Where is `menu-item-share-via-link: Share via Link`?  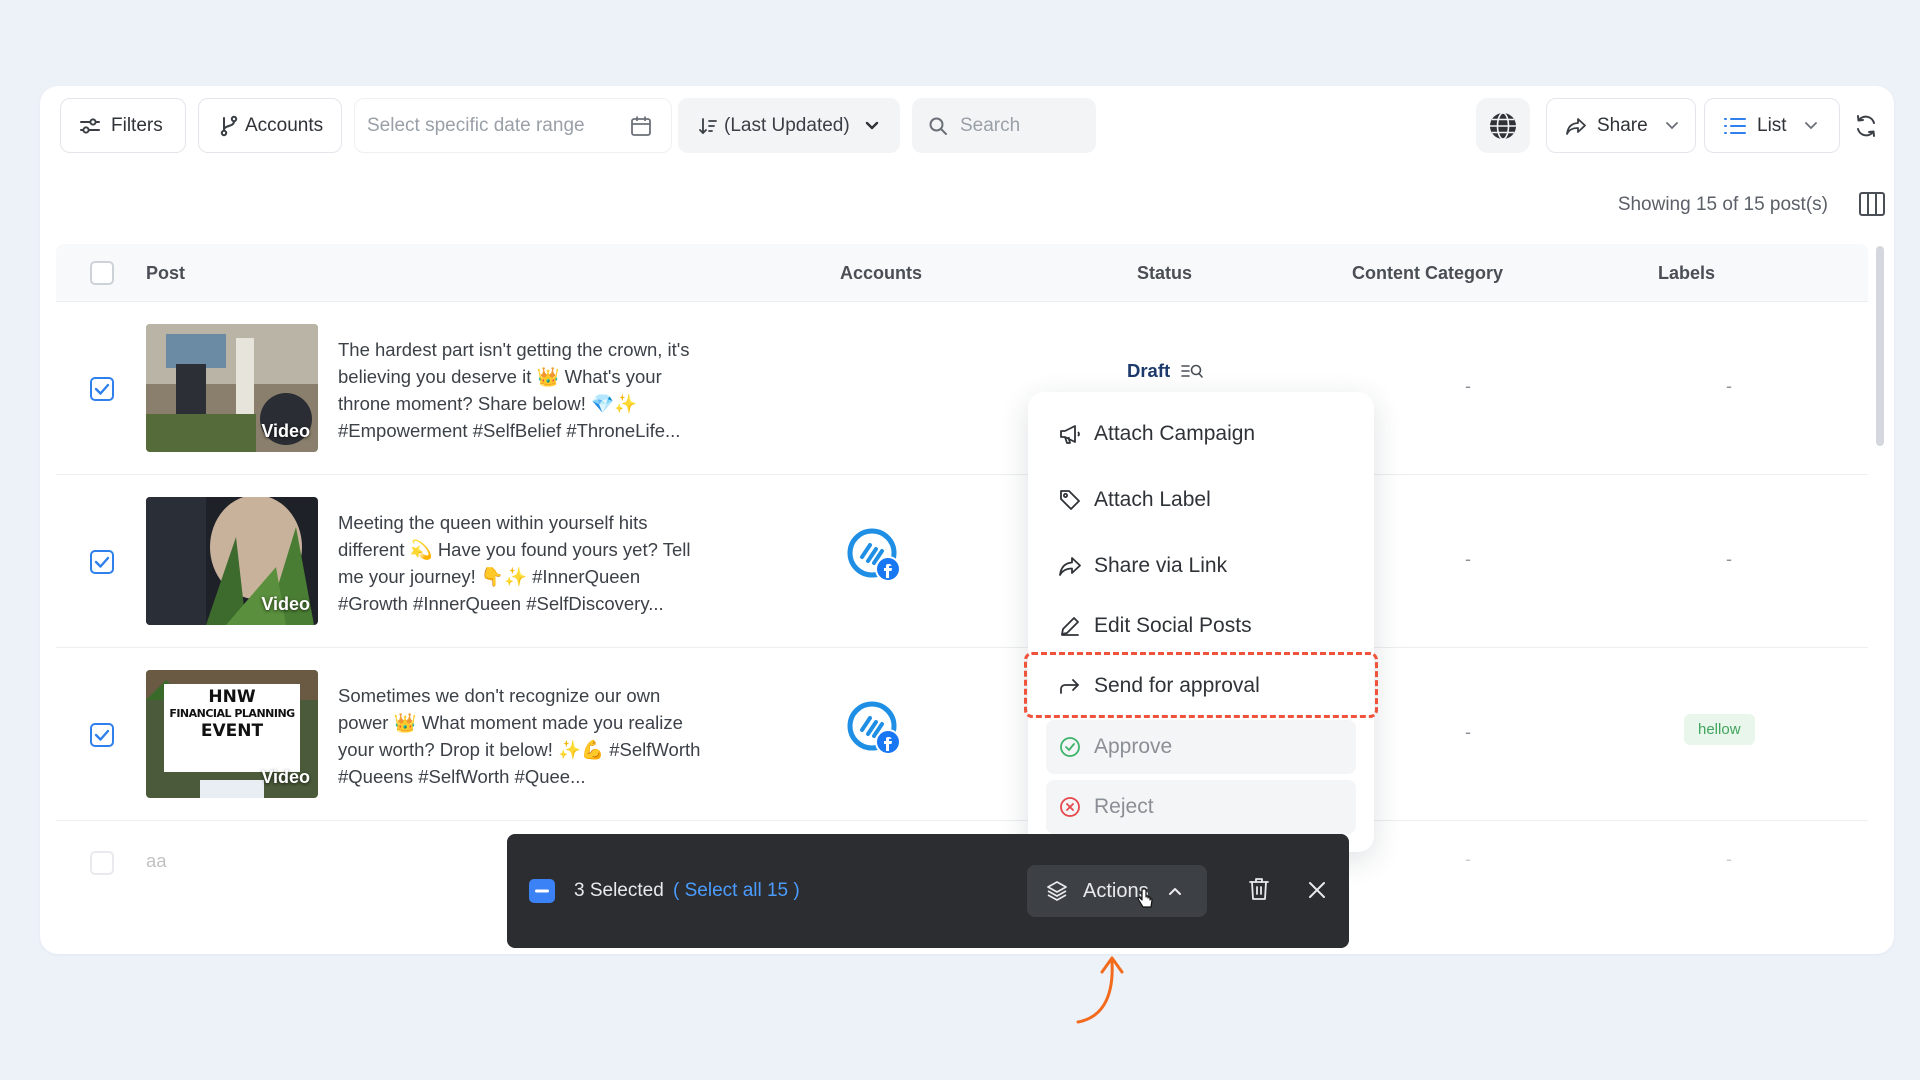
menu-item-share-via-link: Share via Link is located at coordinates (1142, 566).